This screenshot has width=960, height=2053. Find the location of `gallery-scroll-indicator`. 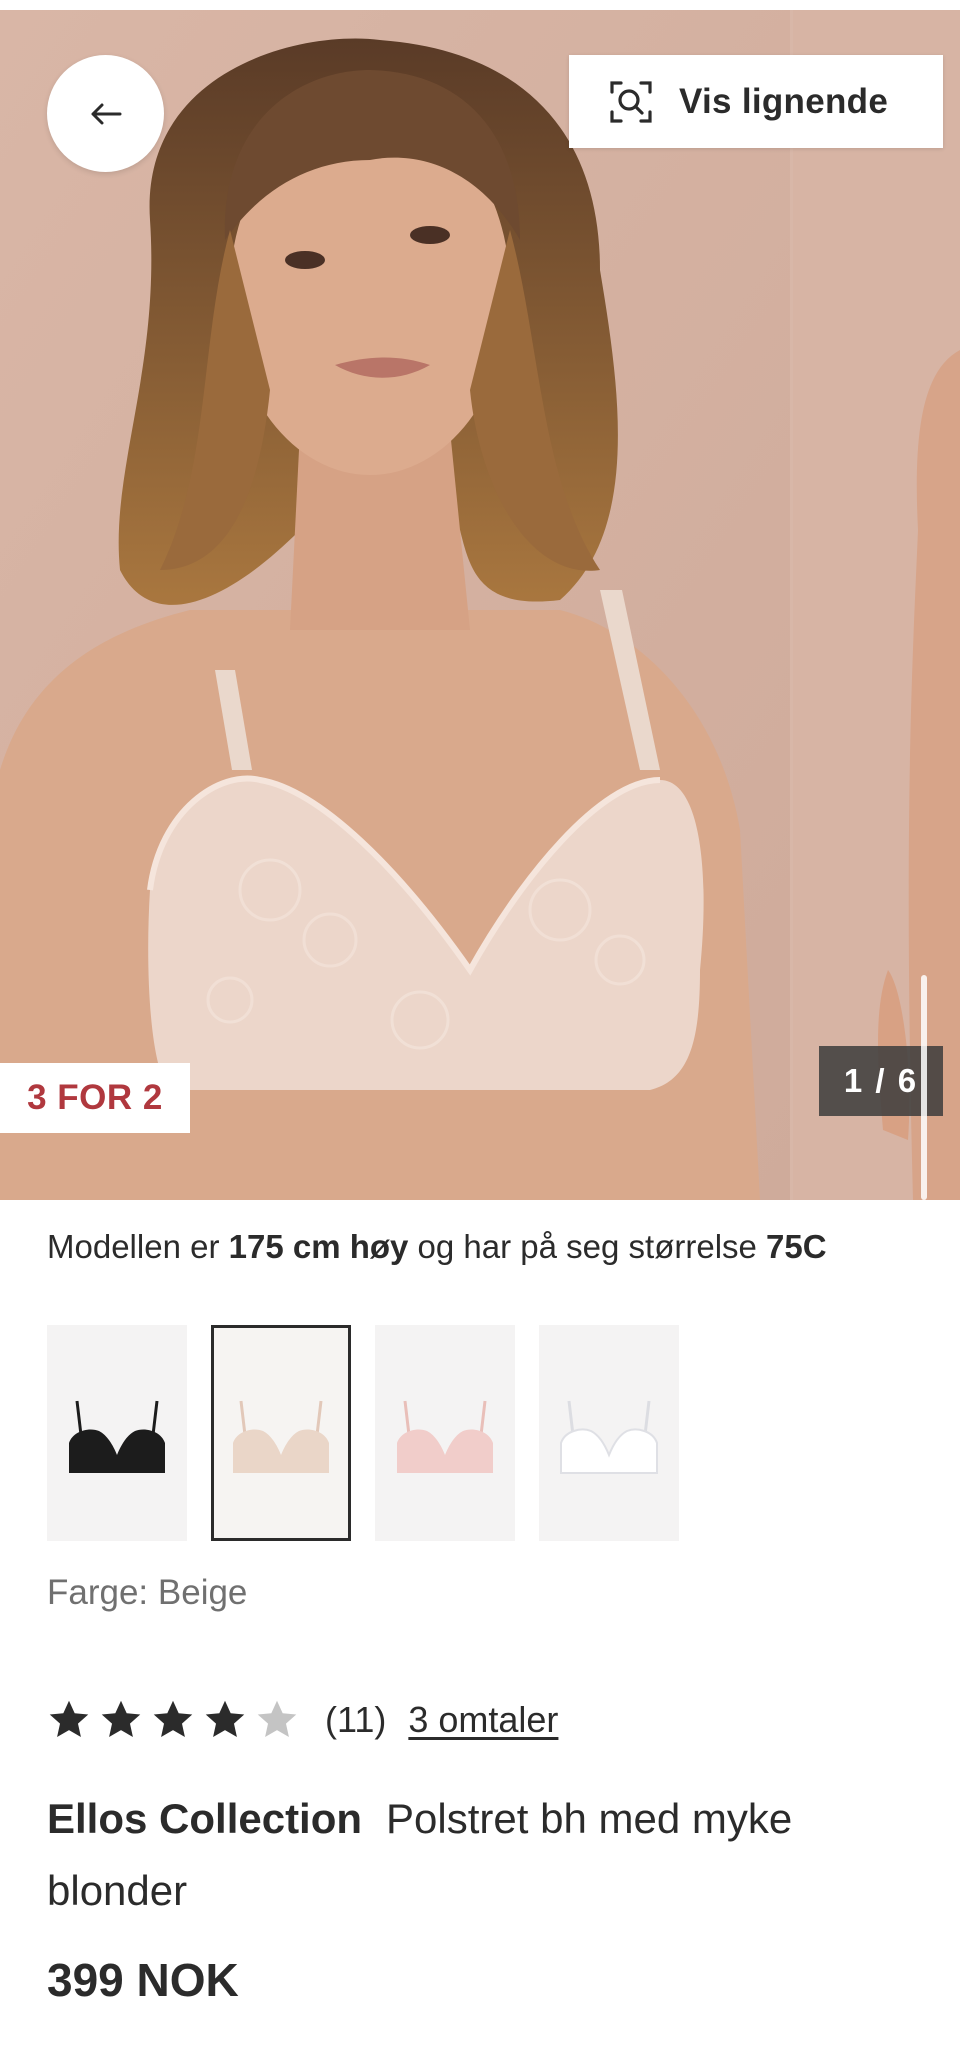

gallery-scroll-indicator is located at coordinates (924, 1087).